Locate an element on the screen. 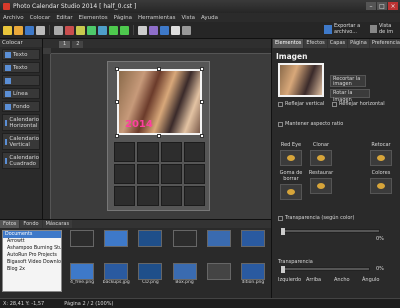 The height and width of the screenshot is (308, 400). text-button: Texto is located at coordinates (21, 54).